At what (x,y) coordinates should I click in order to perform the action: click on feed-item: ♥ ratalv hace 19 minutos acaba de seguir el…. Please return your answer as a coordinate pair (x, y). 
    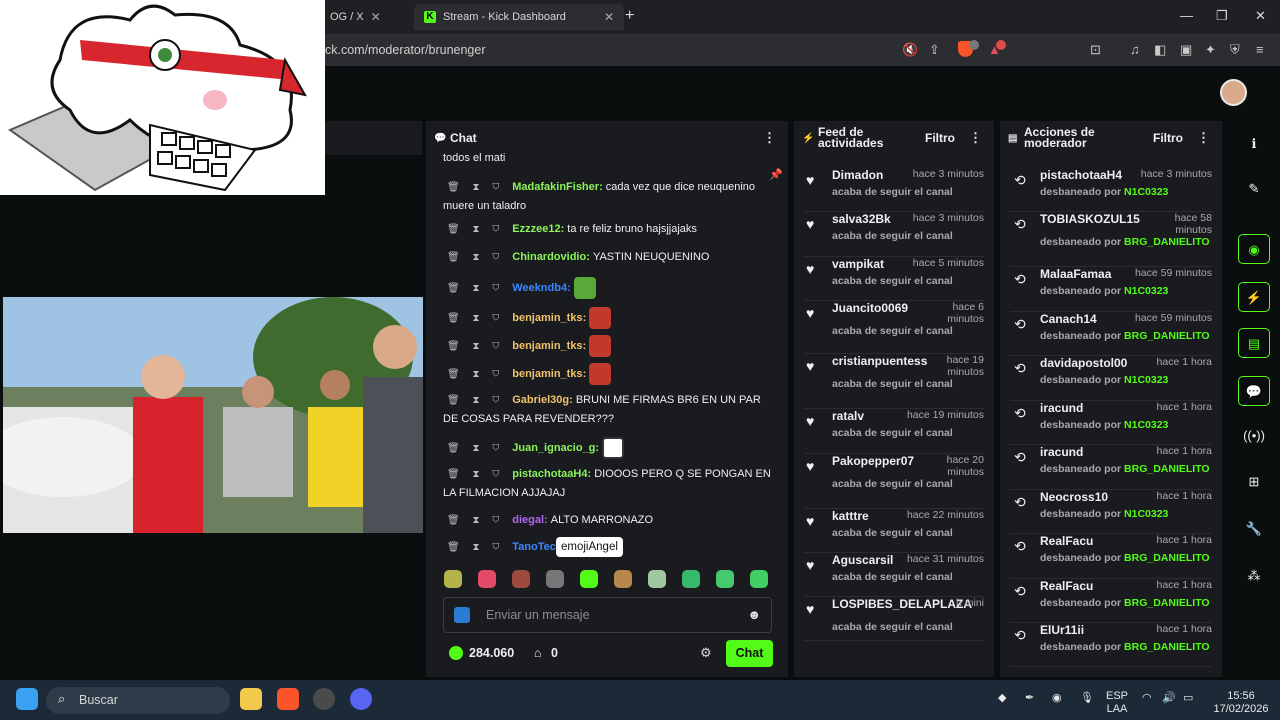
    Looking at the image, I should click on (894, 431).